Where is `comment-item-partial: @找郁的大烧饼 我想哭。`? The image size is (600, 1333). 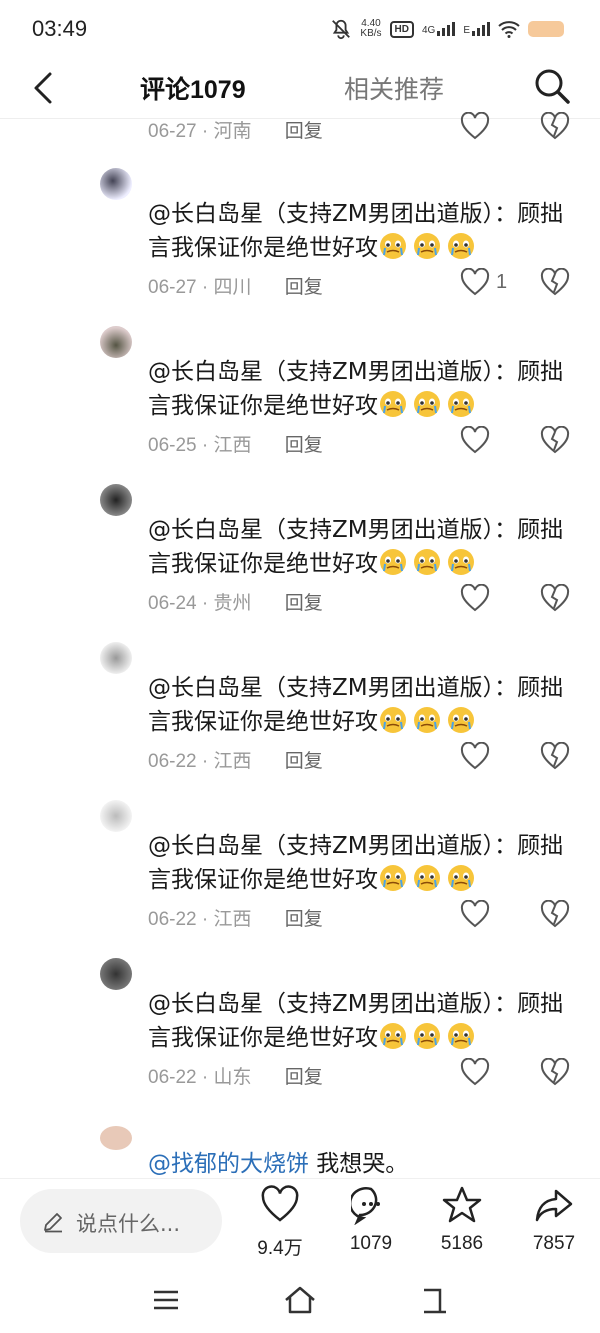
comment-item-partial: @找郁的大烧饼 我想哭。 is located at coordinates (300, 1150).